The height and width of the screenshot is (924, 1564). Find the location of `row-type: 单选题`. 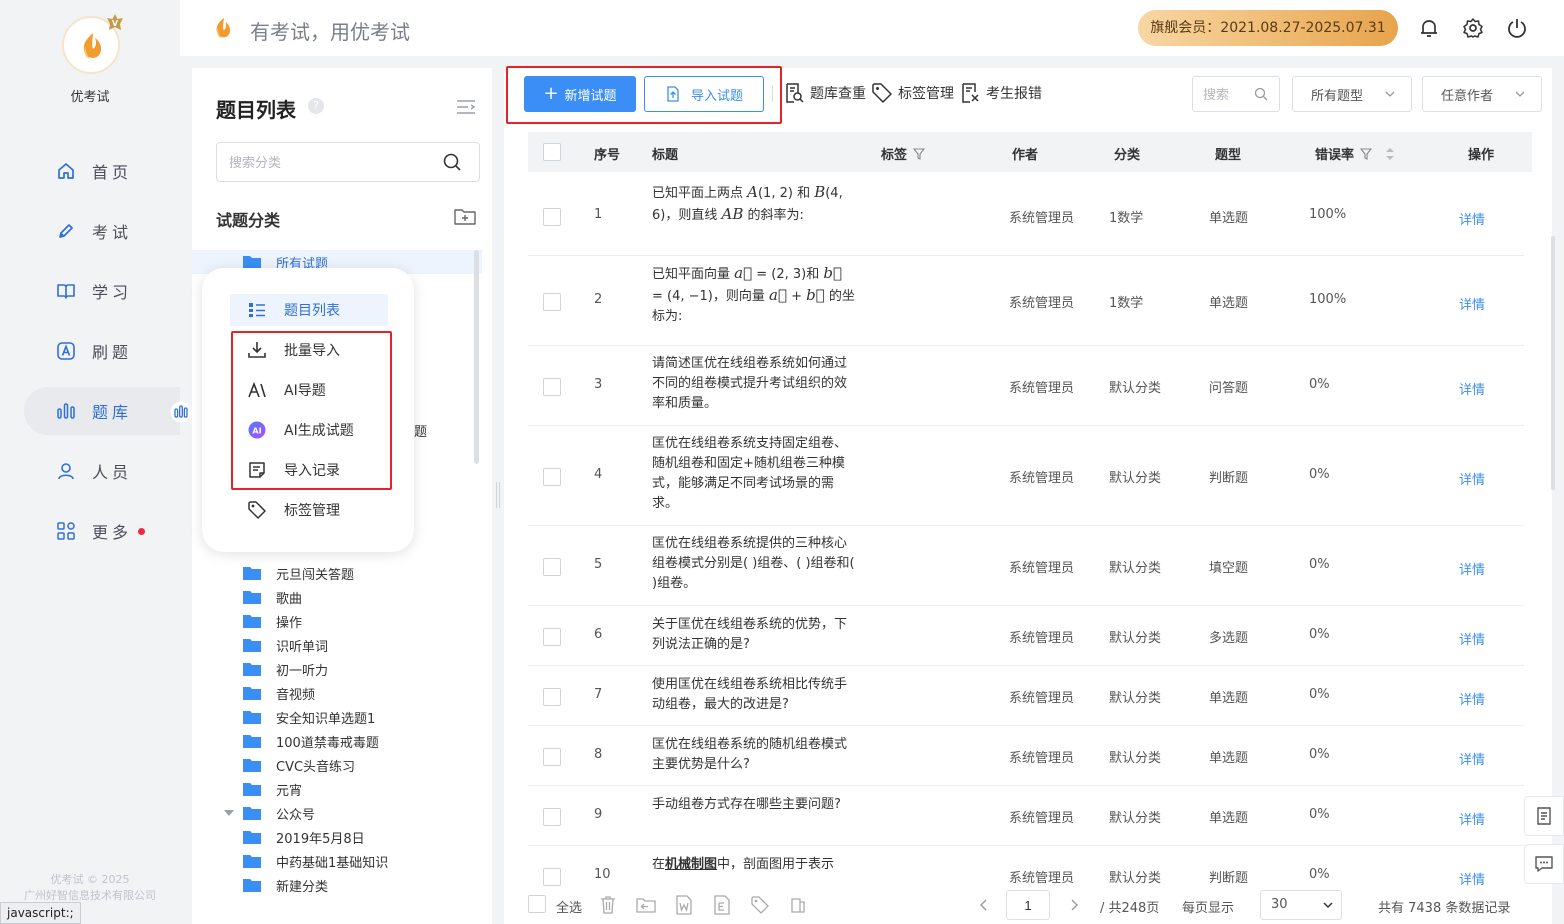

row-type: 单选题 is located at coordinates (1229, 818).